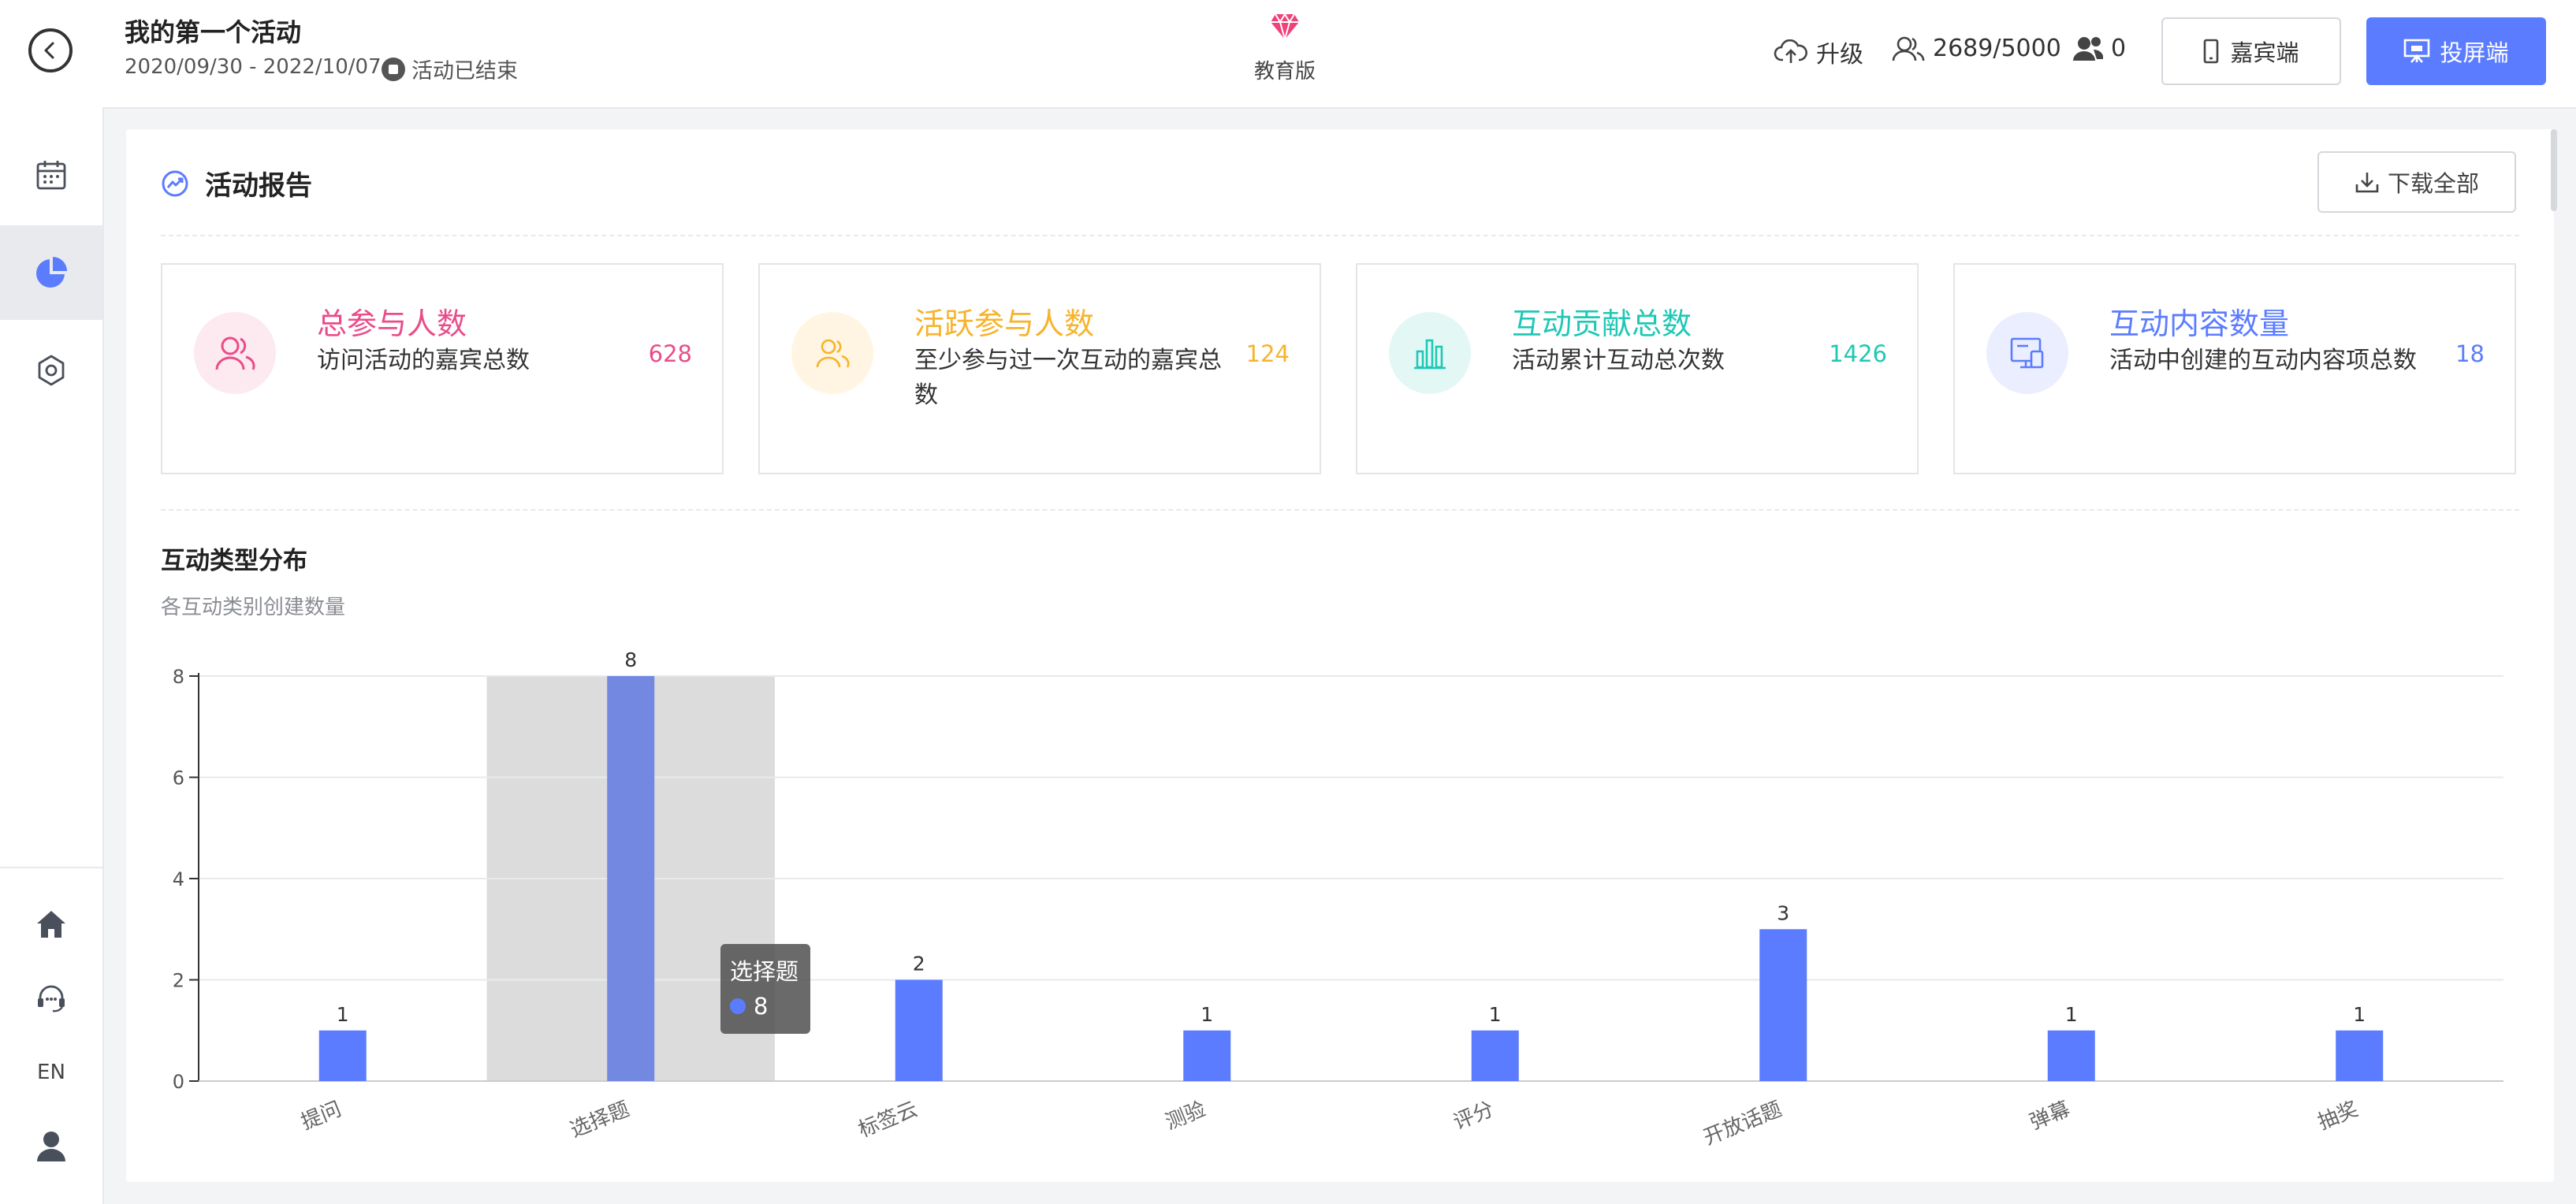  Describe the element at coordinates (178, 981) in the screenshot. I see `y-tick-label: 2` at that location.